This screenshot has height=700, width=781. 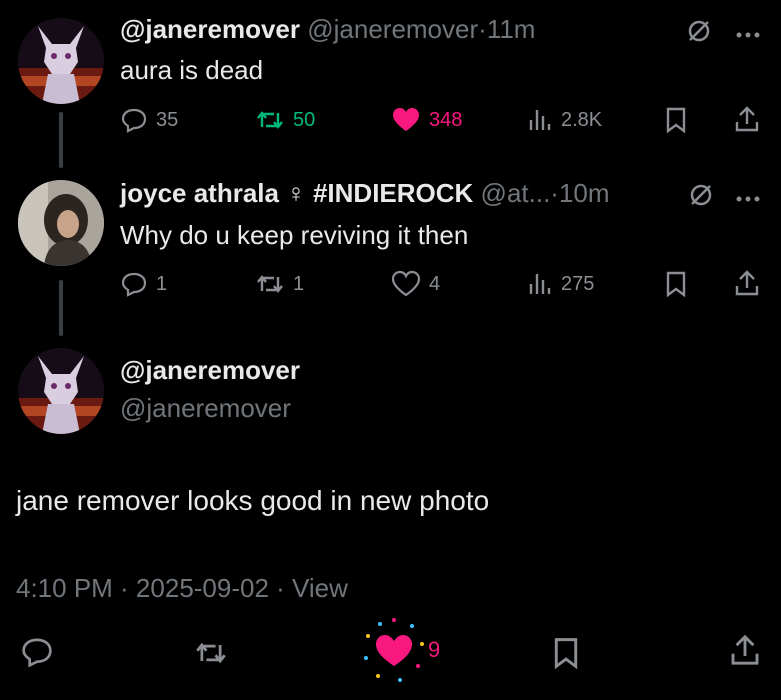 What do you see at coordinates (294, 235) in the screenshot?
I see `tweet-text: Why do u keep reviving it then` at bounding box center [294, 235].